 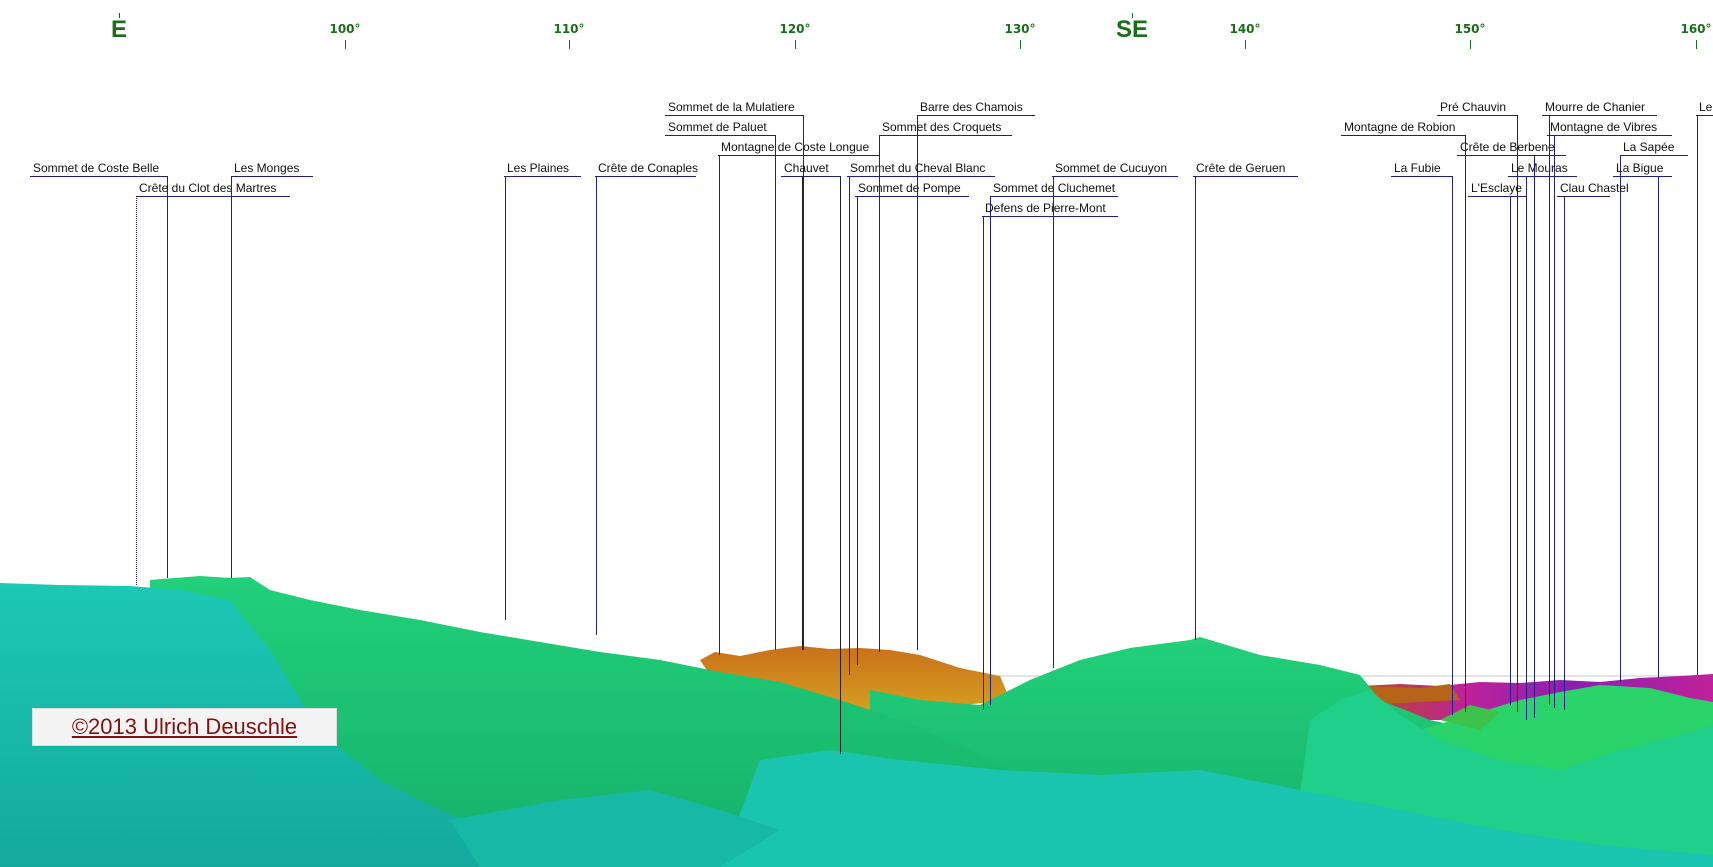 What do you see at coordinates (1473, 107) in the screenshot?
I see `peak-label: Pré Chauvin` at bounding box center [1473, 107].